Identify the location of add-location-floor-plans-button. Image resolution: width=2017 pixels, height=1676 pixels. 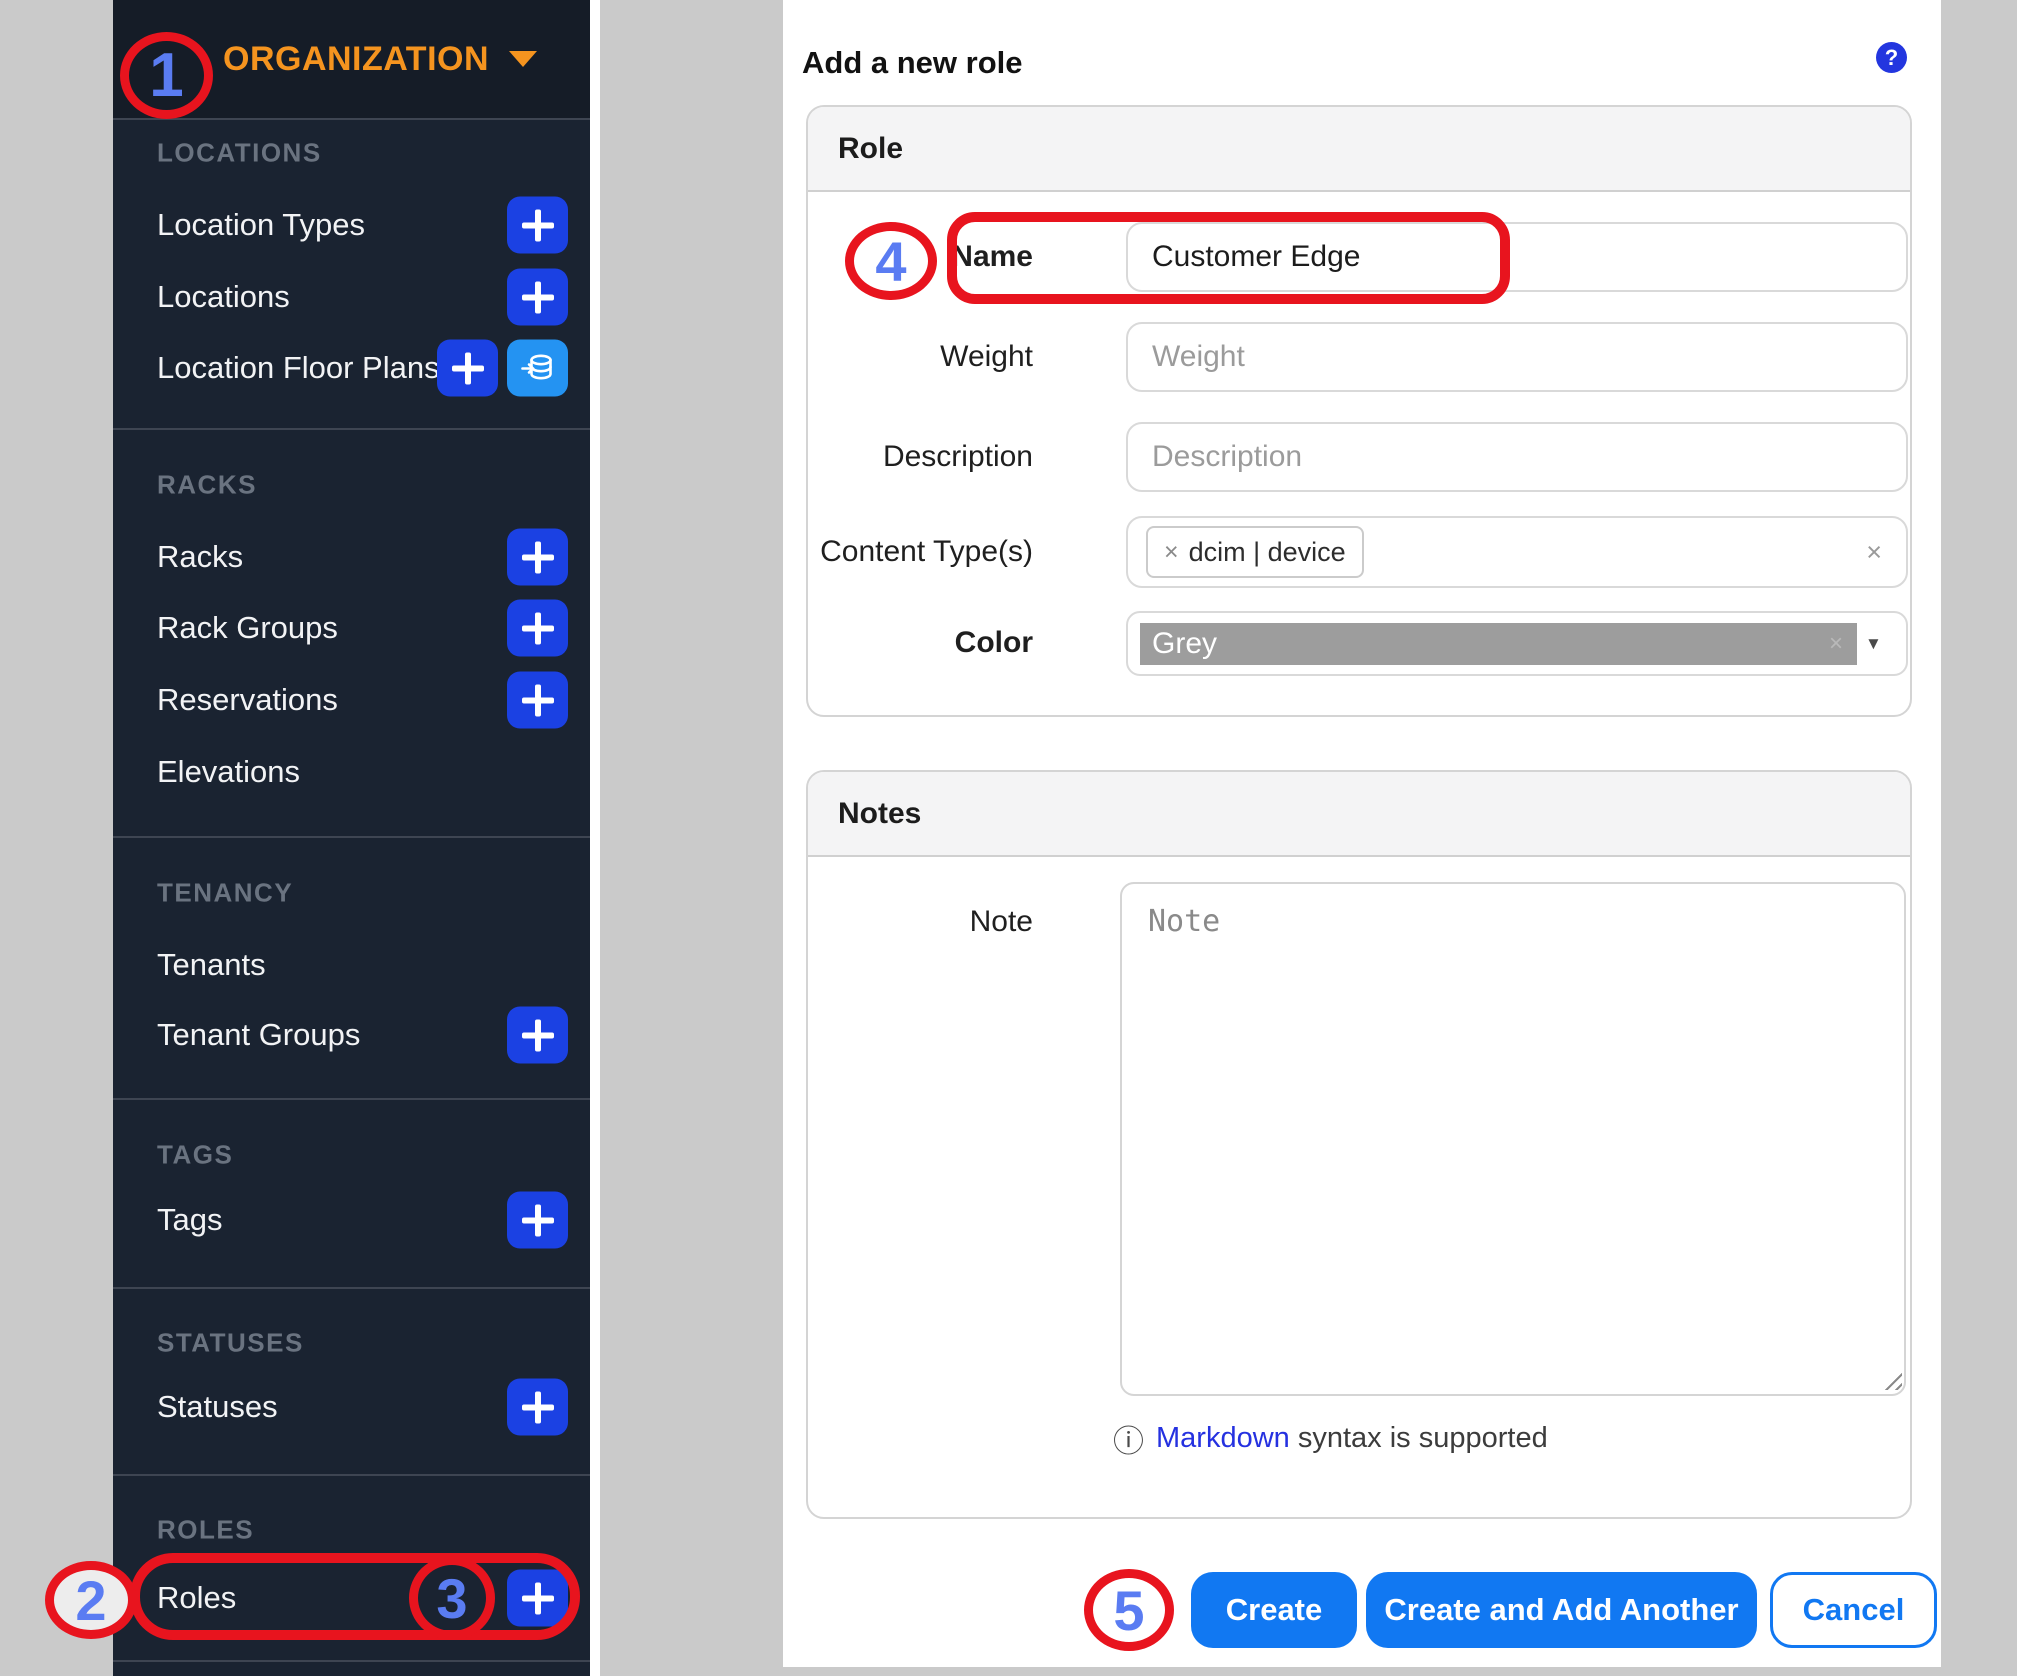
(467, 368).